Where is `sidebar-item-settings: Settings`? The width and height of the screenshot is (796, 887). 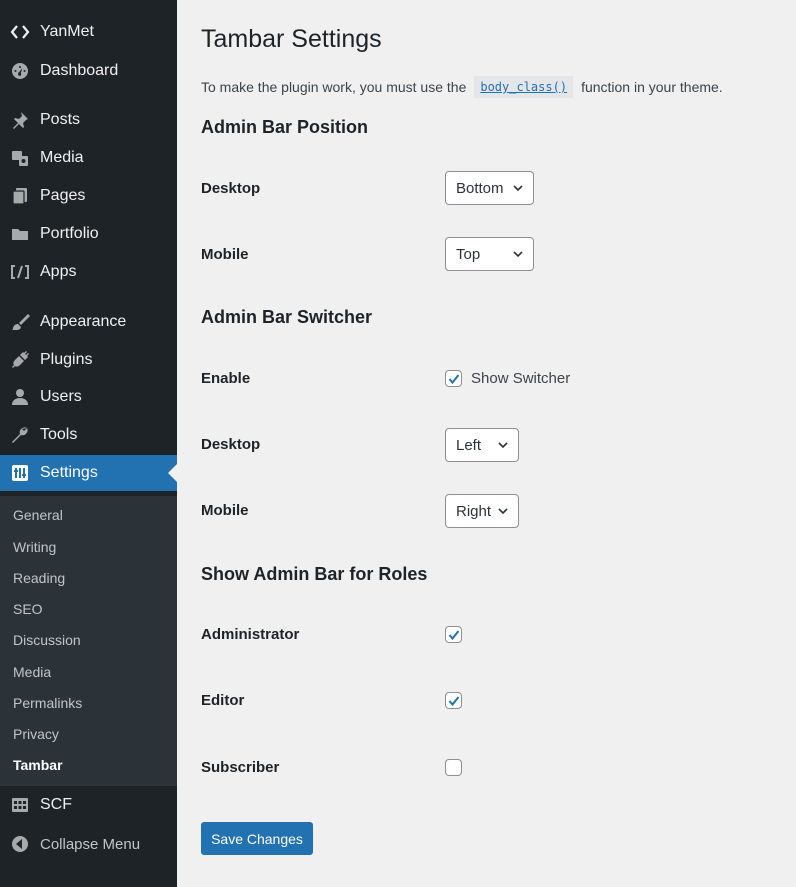 sidebar-item-settings: Settings is located at coordinates (88, 473).